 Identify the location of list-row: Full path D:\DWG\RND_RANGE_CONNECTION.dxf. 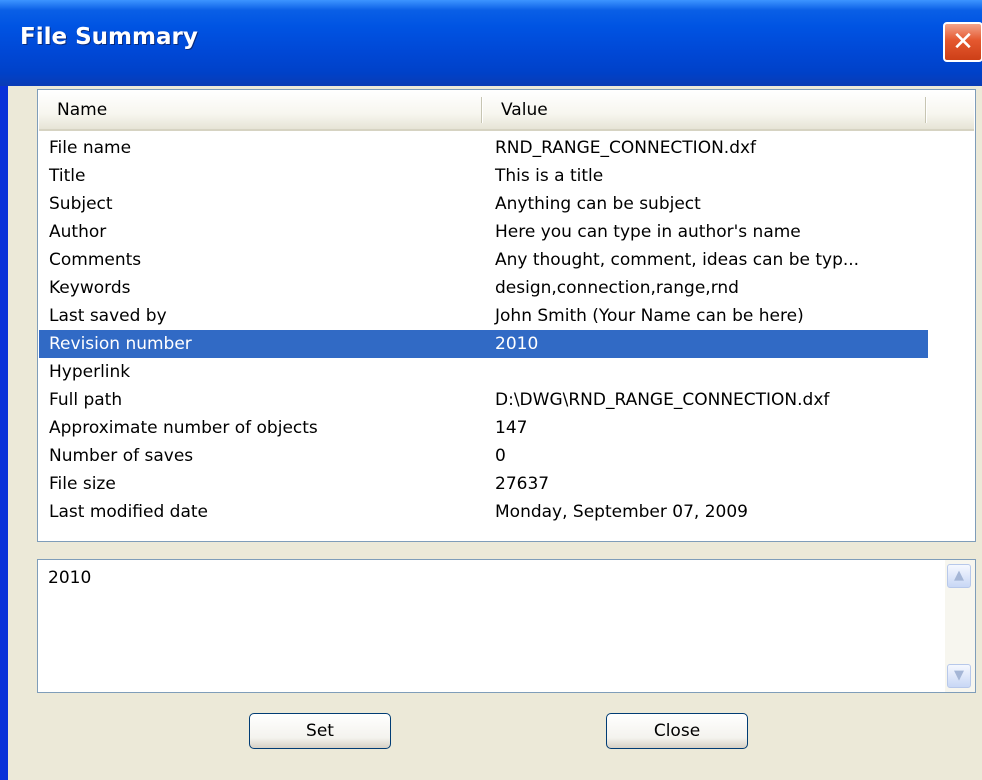
(506, 400).